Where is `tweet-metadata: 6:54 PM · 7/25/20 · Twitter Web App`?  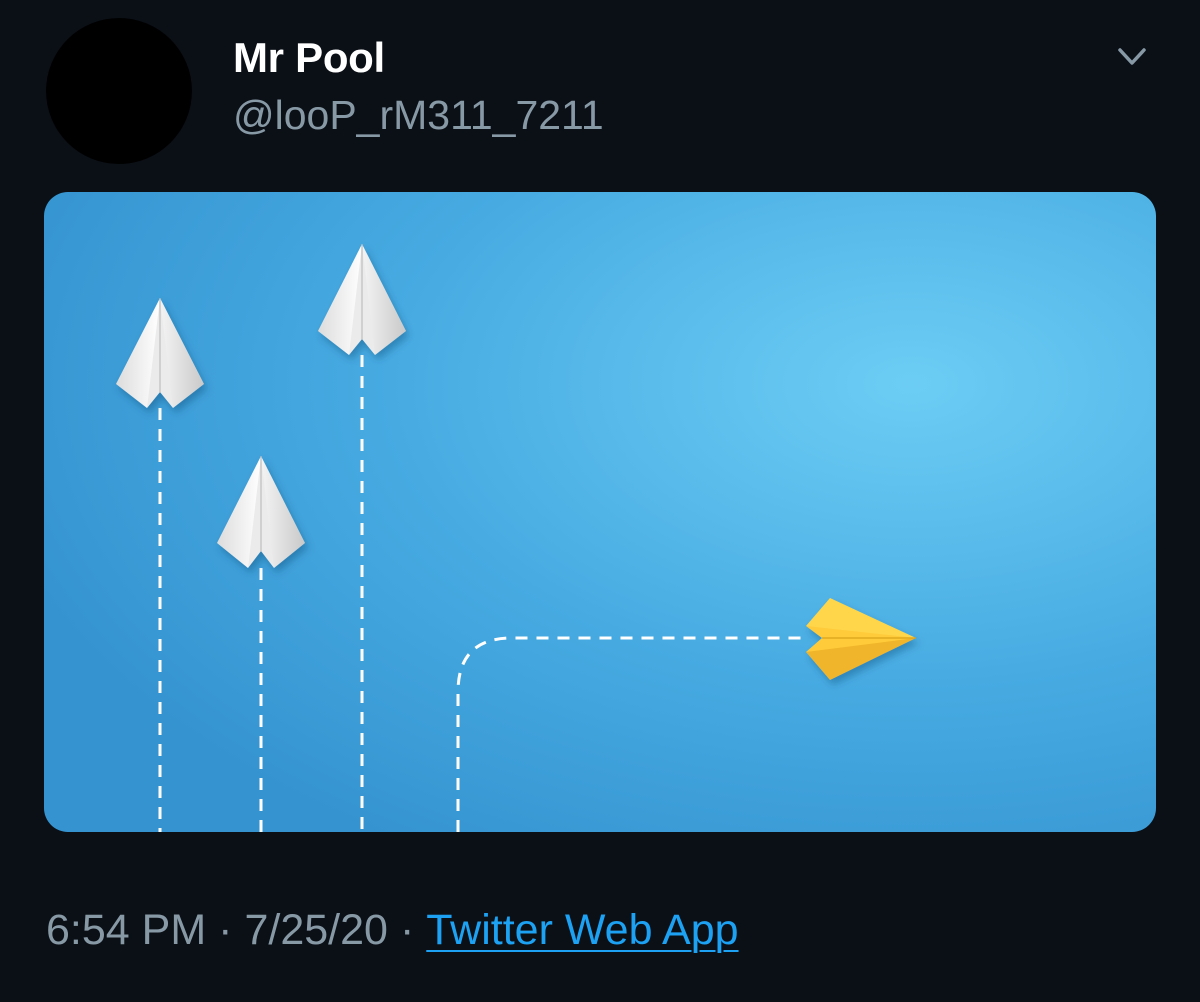 tweet-metadata: 6:54 PM · 7/25/20 · Twitter Web App is located at coordinates (392, 930).